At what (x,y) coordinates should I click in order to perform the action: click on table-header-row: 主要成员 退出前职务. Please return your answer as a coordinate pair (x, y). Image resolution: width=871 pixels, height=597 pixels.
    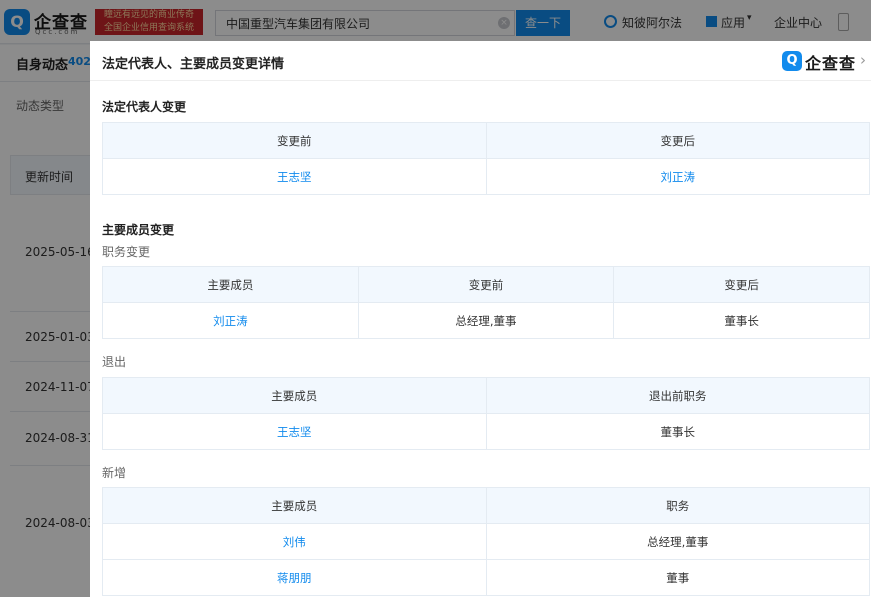
    Looking at the image, I should click on (486, 395).